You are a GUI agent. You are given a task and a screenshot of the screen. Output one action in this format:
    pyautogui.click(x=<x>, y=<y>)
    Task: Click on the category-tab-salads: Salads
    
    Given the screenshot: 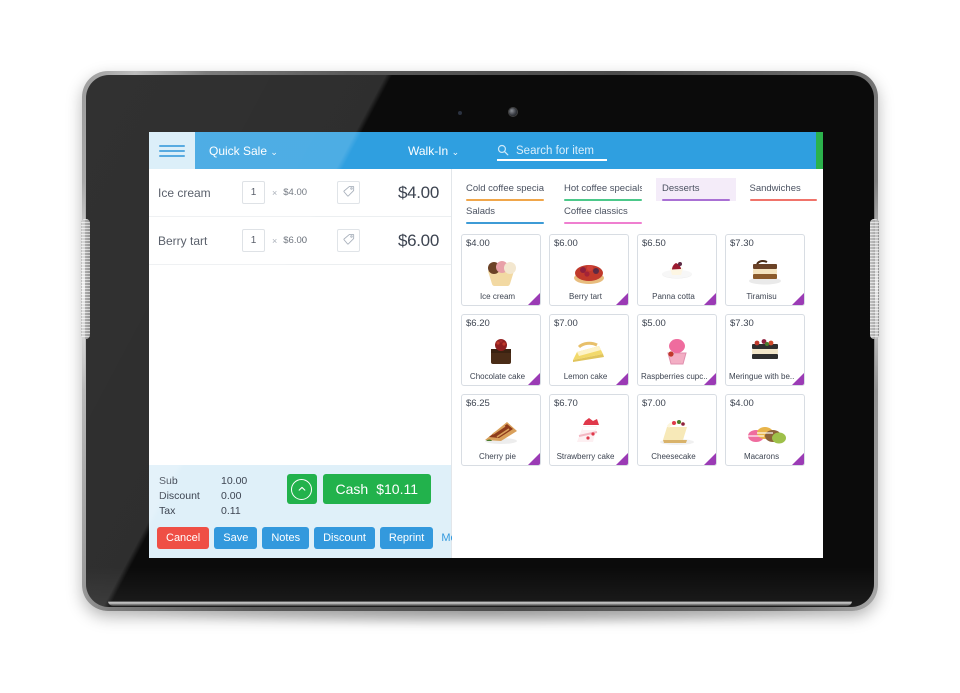 What is the action you would take?
    pyautogui.click(x=505, y=212)
    